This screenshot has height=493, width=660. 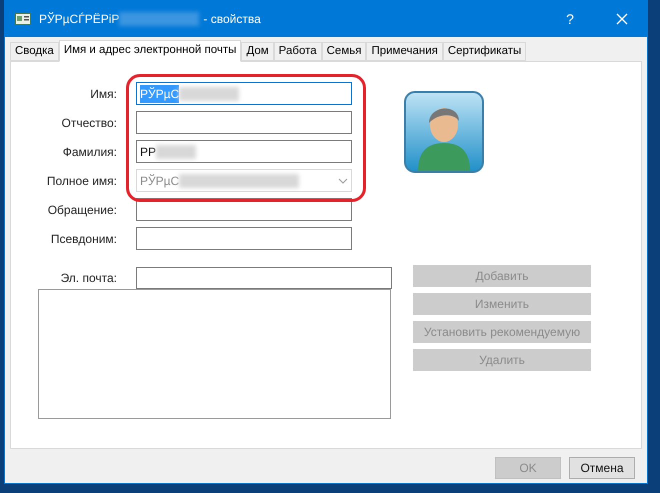 I want to click on tab: Имя и адрес электронной почты, so click(x=150, y=51).